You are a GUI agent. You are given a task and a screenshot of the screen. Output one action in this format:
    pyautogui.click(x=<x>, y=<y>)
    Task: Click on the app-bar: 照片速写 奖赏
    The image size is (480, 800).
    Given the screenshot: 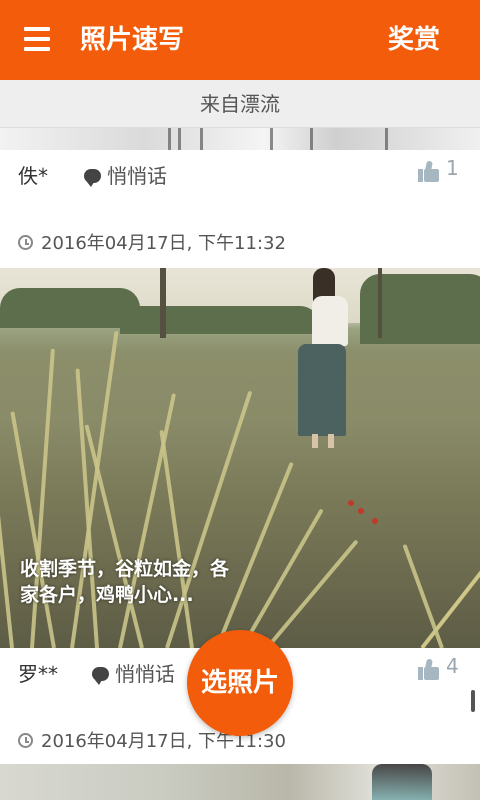 What is the action you would take?
    pyautogui.click(x=240, y=40)
    